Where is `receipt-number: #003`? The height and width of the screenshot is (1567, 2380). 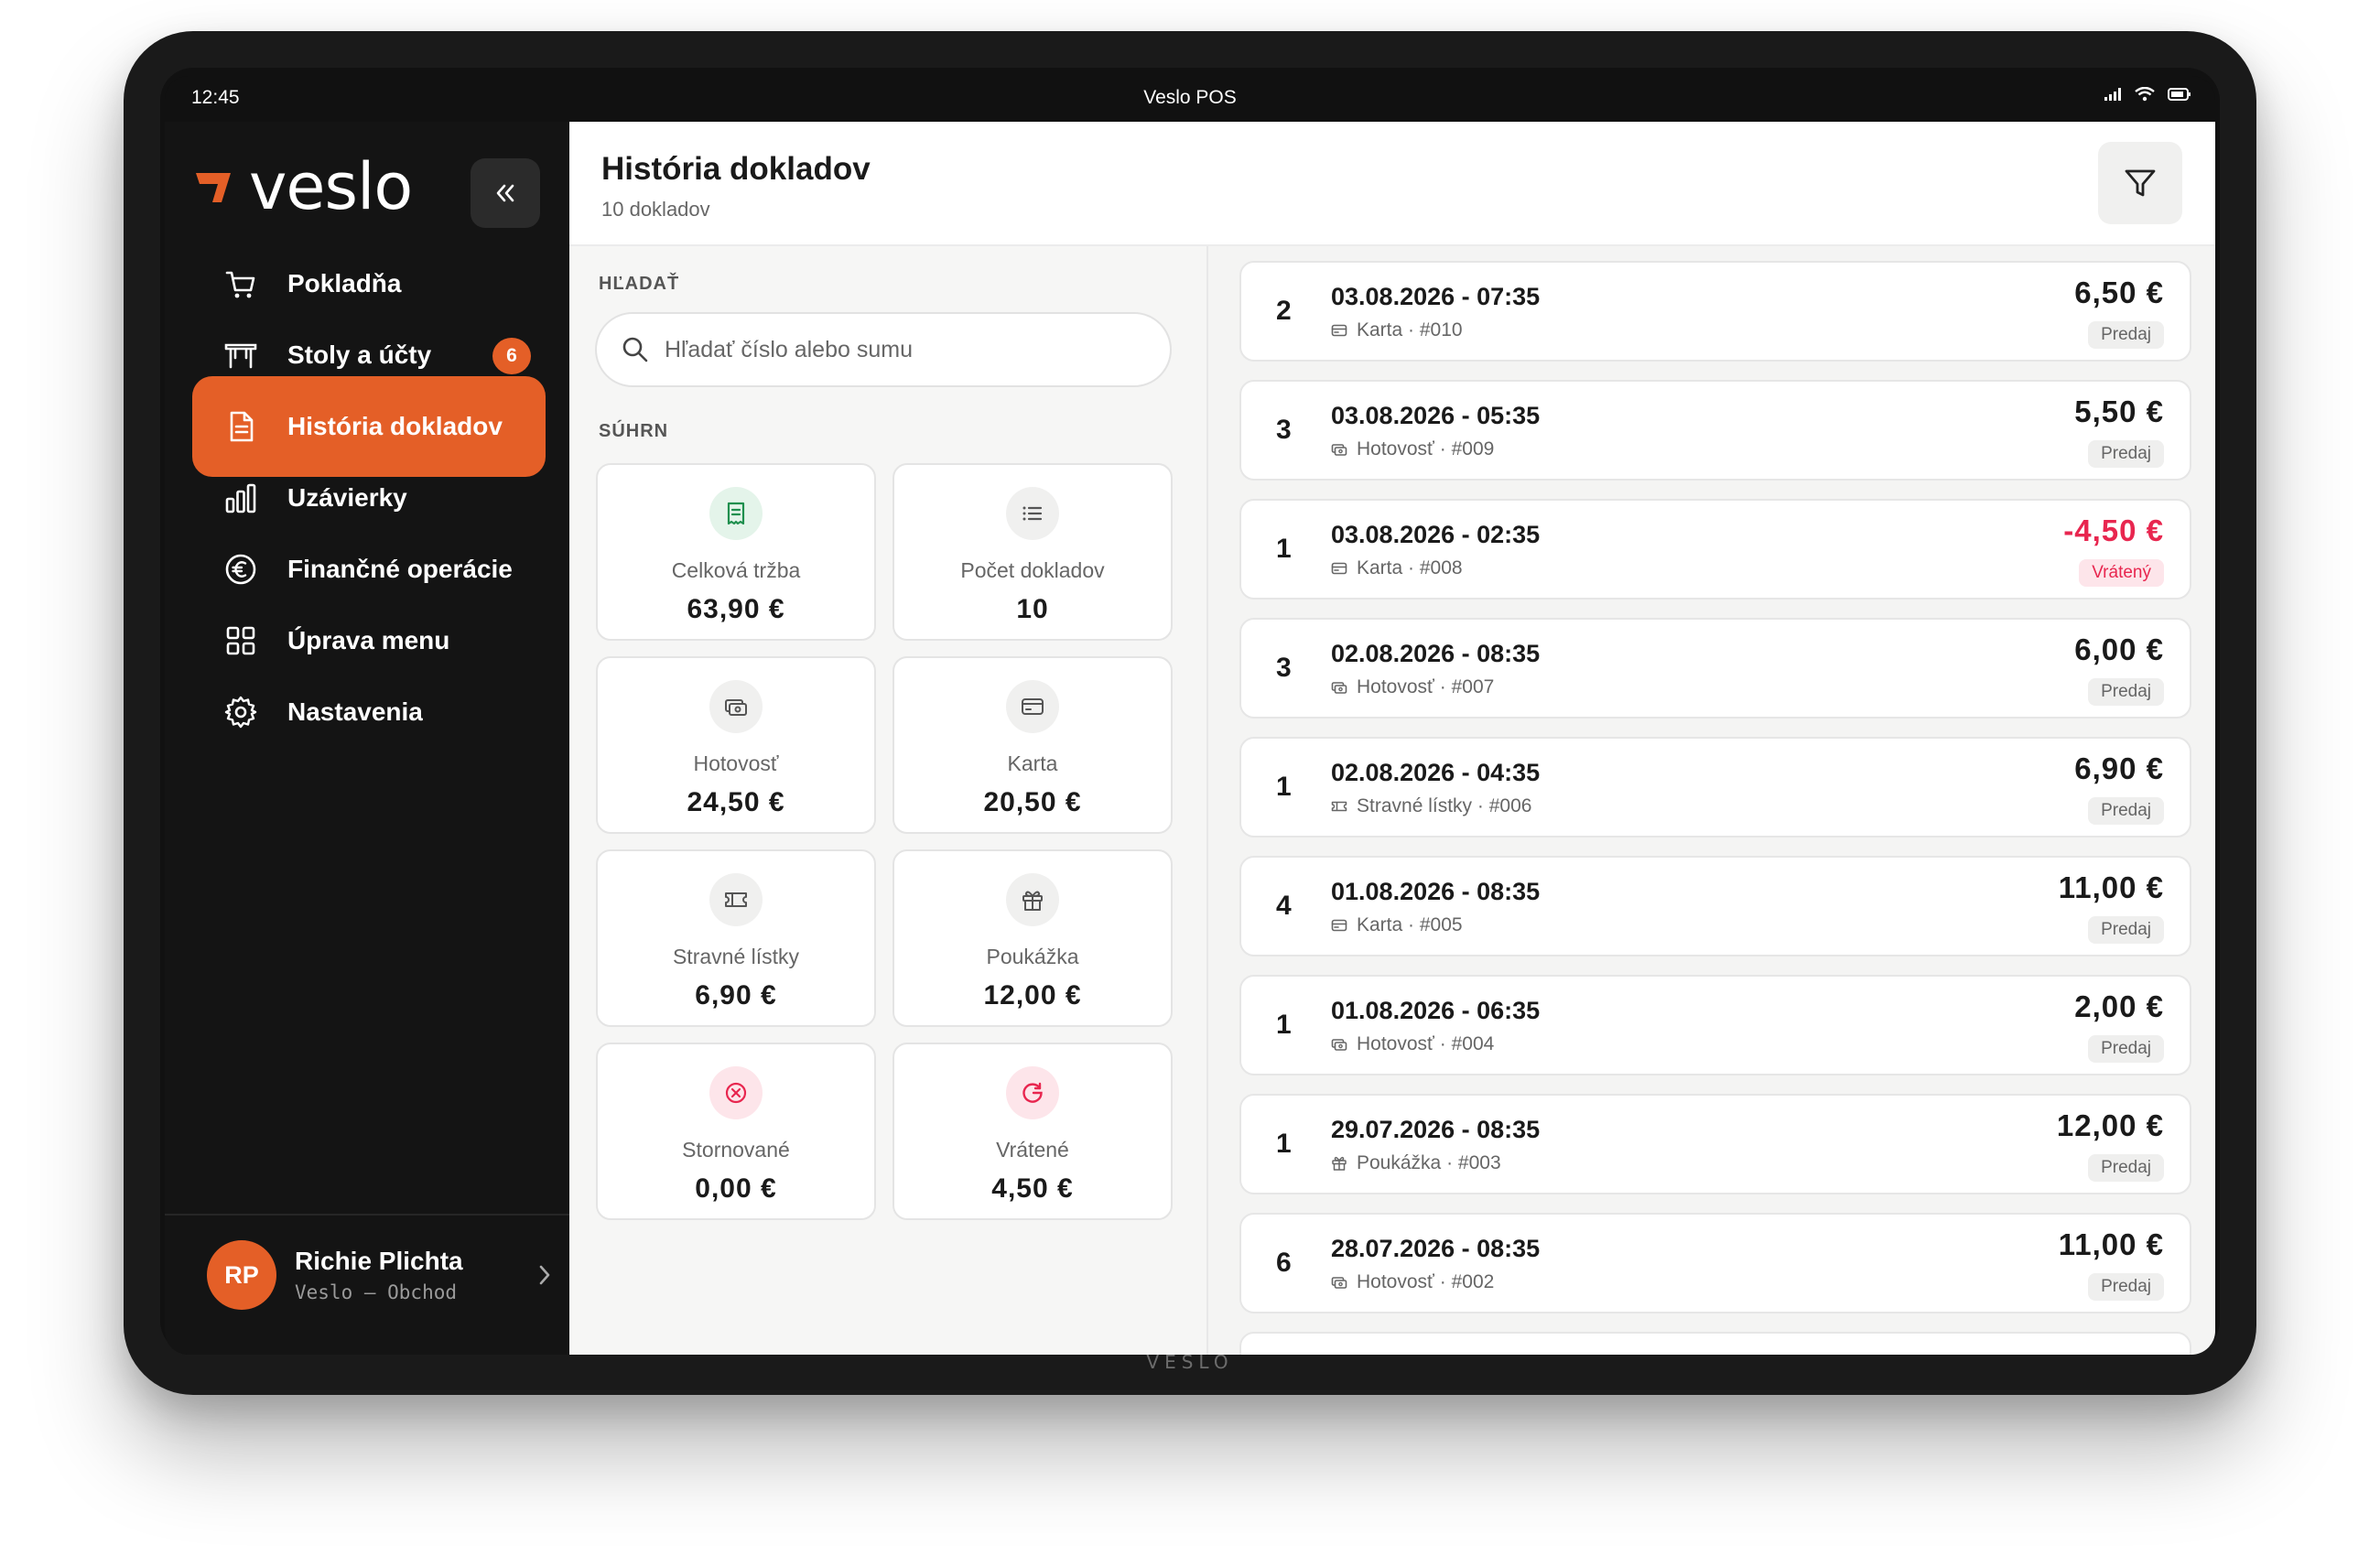
receipt-number: #003 is located at coordinates (1479, 1162).